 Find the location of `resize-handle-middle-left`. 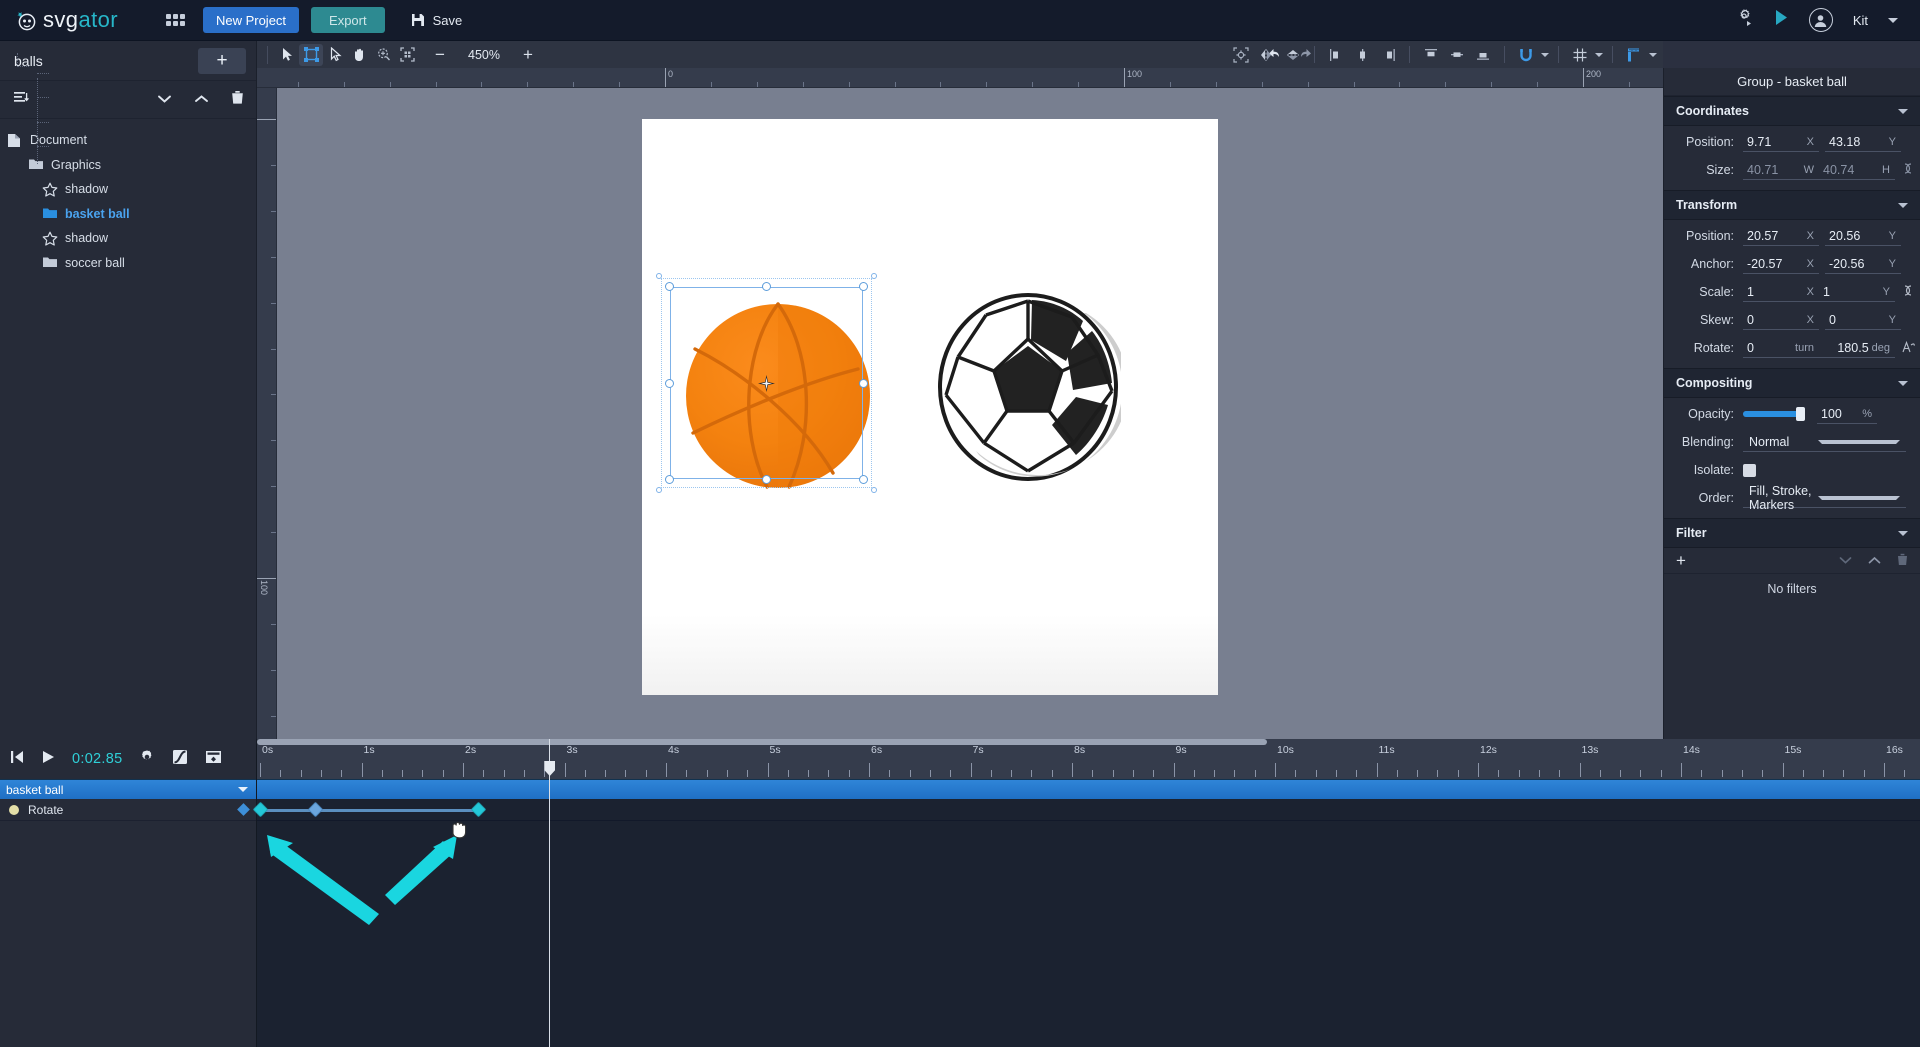

resize-handle-middle-left is located at coordinates (669, 383).